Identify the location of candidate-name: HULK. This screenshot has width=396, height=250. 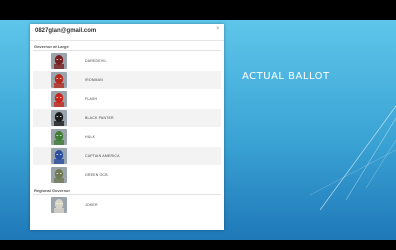
(90, 137).